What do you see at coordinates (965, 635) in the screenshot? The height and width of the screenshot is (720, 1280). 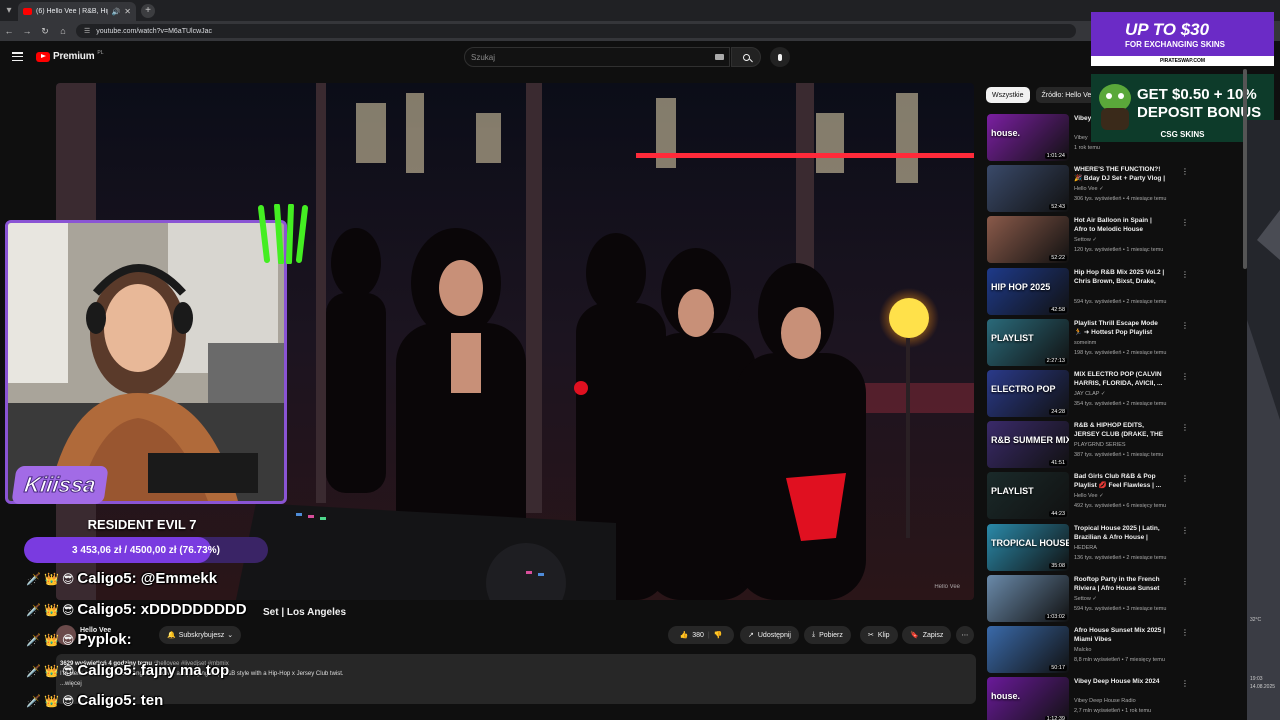 I see `more-actions-icon: ⋯` at bounding box center [965, 635].